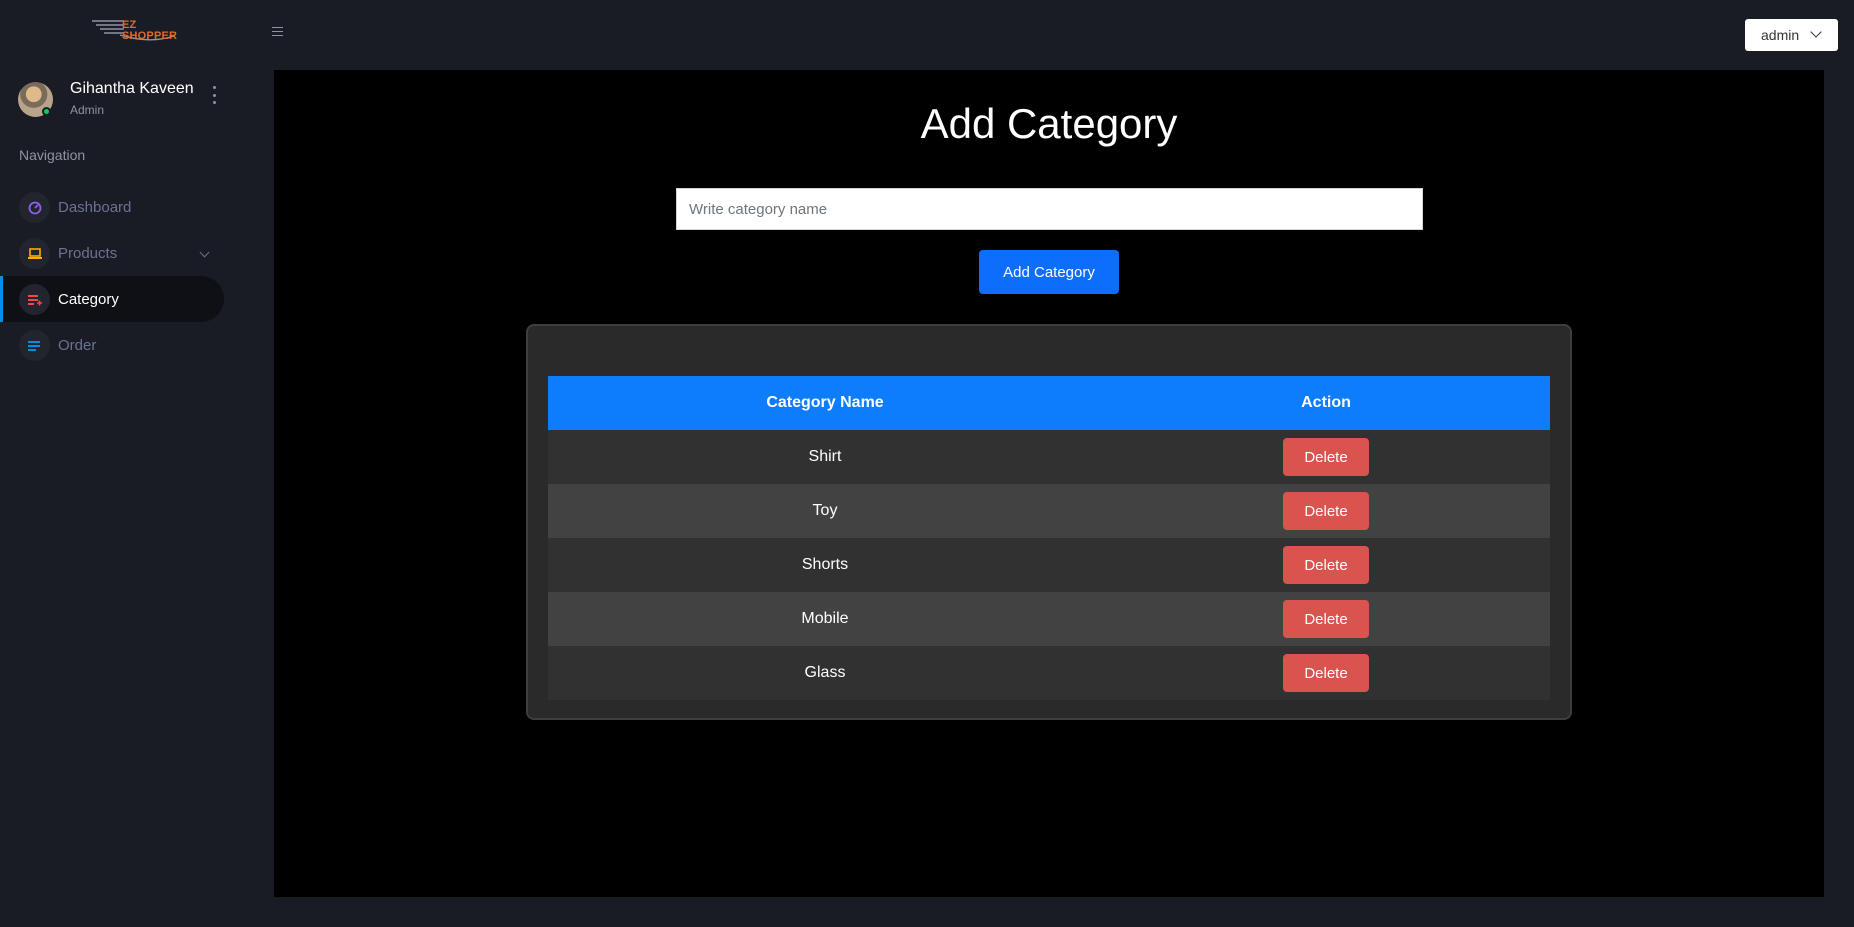 The width and height of the screenshot is (1854, 927). I want to click on playlist-icon, so click(34, 299).